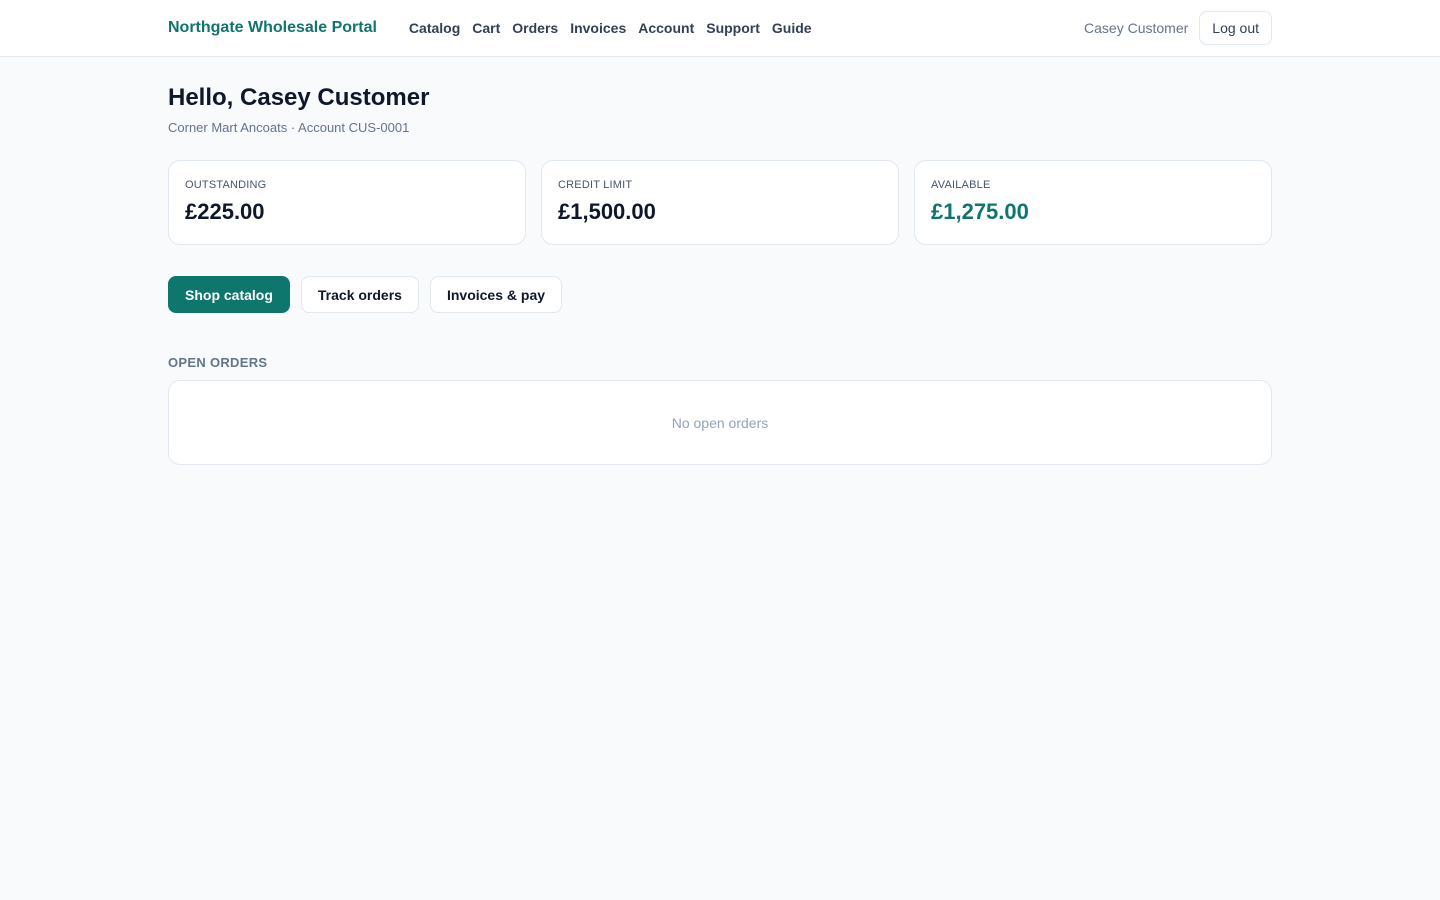  What do you see at coordinates (666, 28) in the screenshot?
I see `nav-account: Account` at bounding box center [666, 28].